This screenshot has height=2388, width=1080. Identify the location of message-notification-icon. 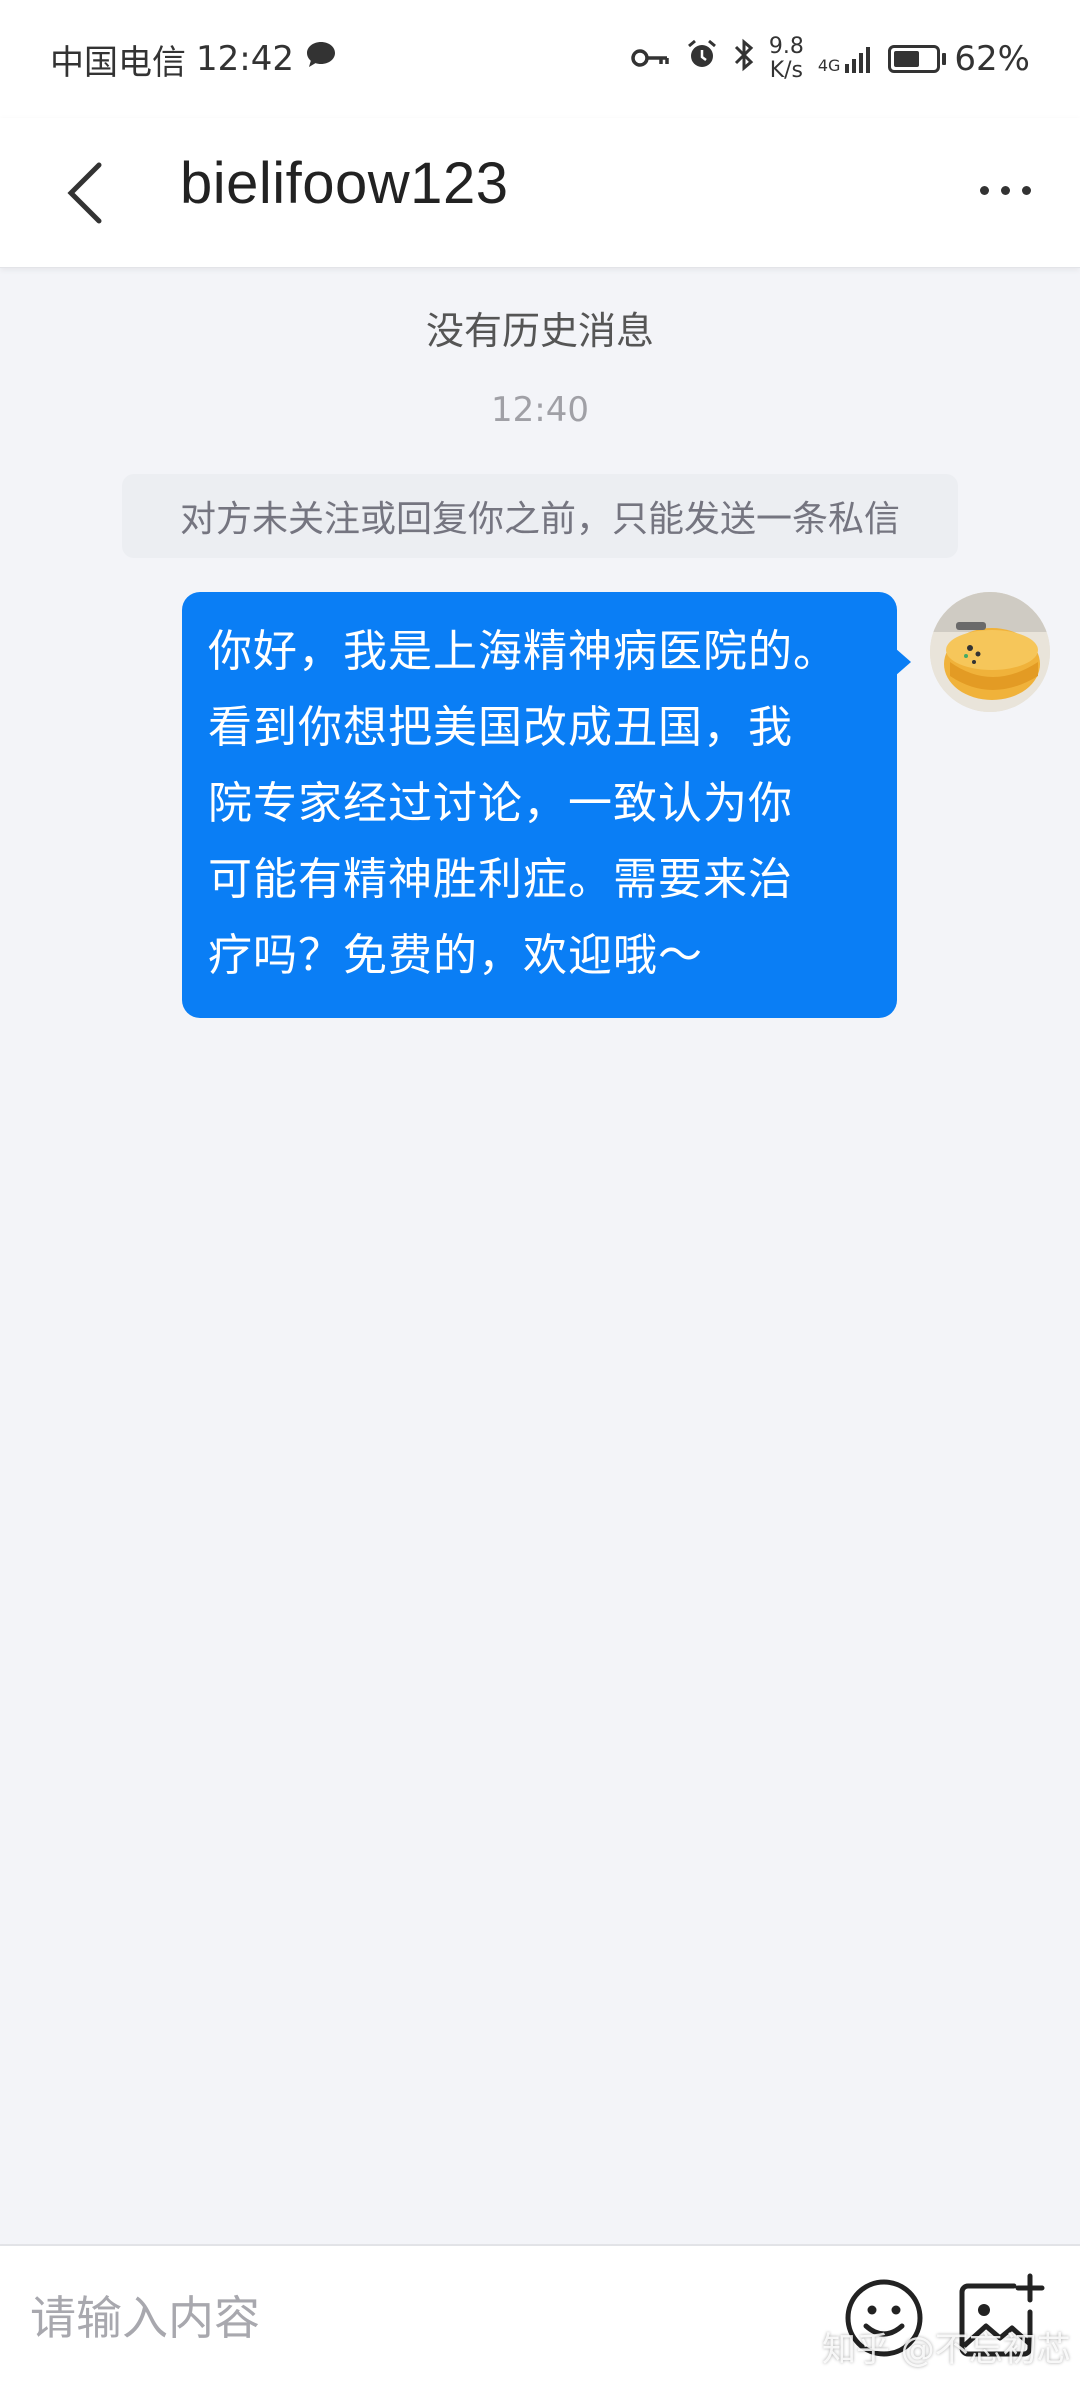
(321, 59).